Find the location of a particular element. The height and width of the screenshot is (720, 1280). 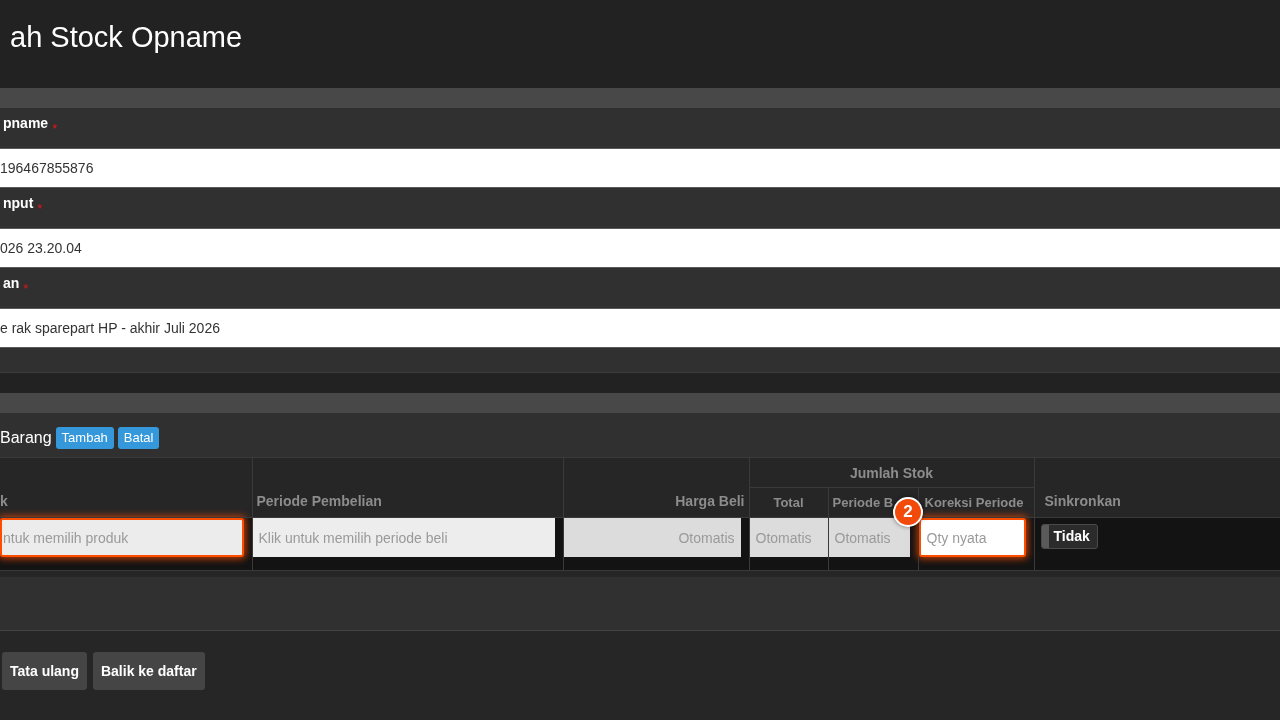

column-header: Periode Pembelian is located at coordinates (319, 501).